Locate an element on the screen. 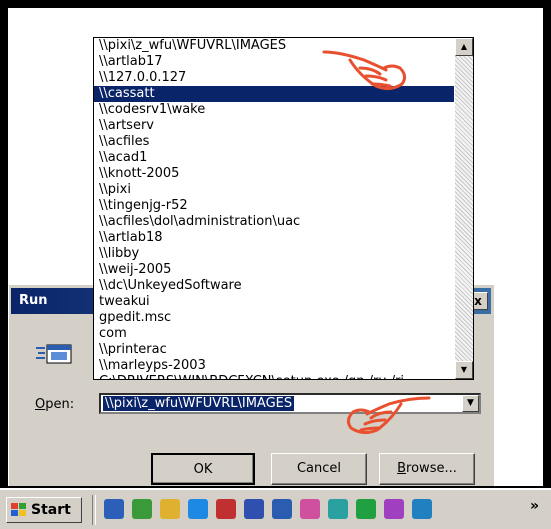 Image resolution: width=551 pixels, height=529 pixels. ok-button: OK is located at coordinates (203, 469).